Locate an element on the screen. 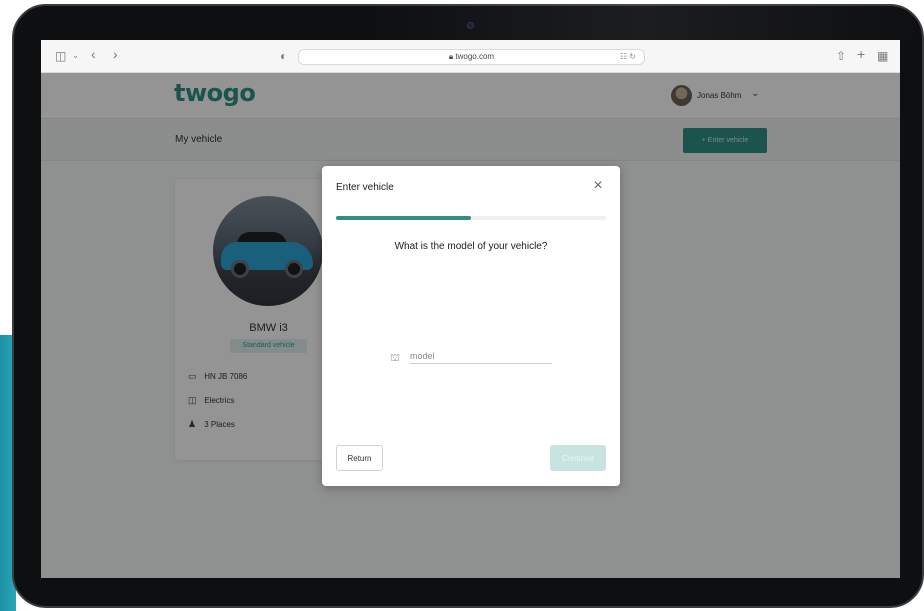 This screenshot has width=924, height=611. continue-button: Continue is located at coordinates (578, 458).